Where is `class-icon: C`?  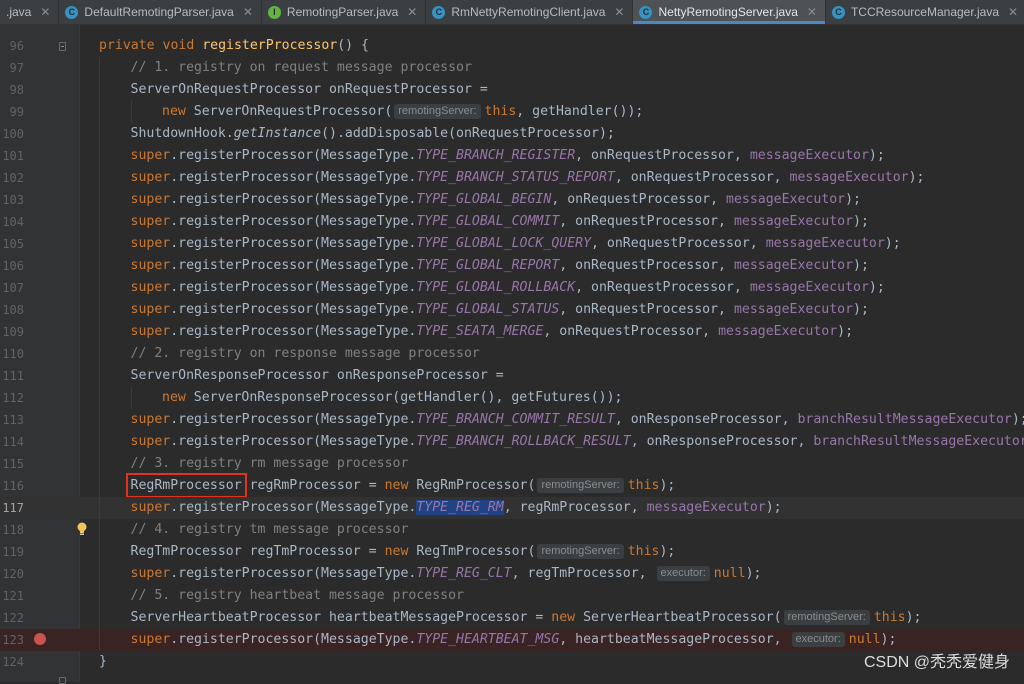
class-icon: C is located at coordinates (71, 12).